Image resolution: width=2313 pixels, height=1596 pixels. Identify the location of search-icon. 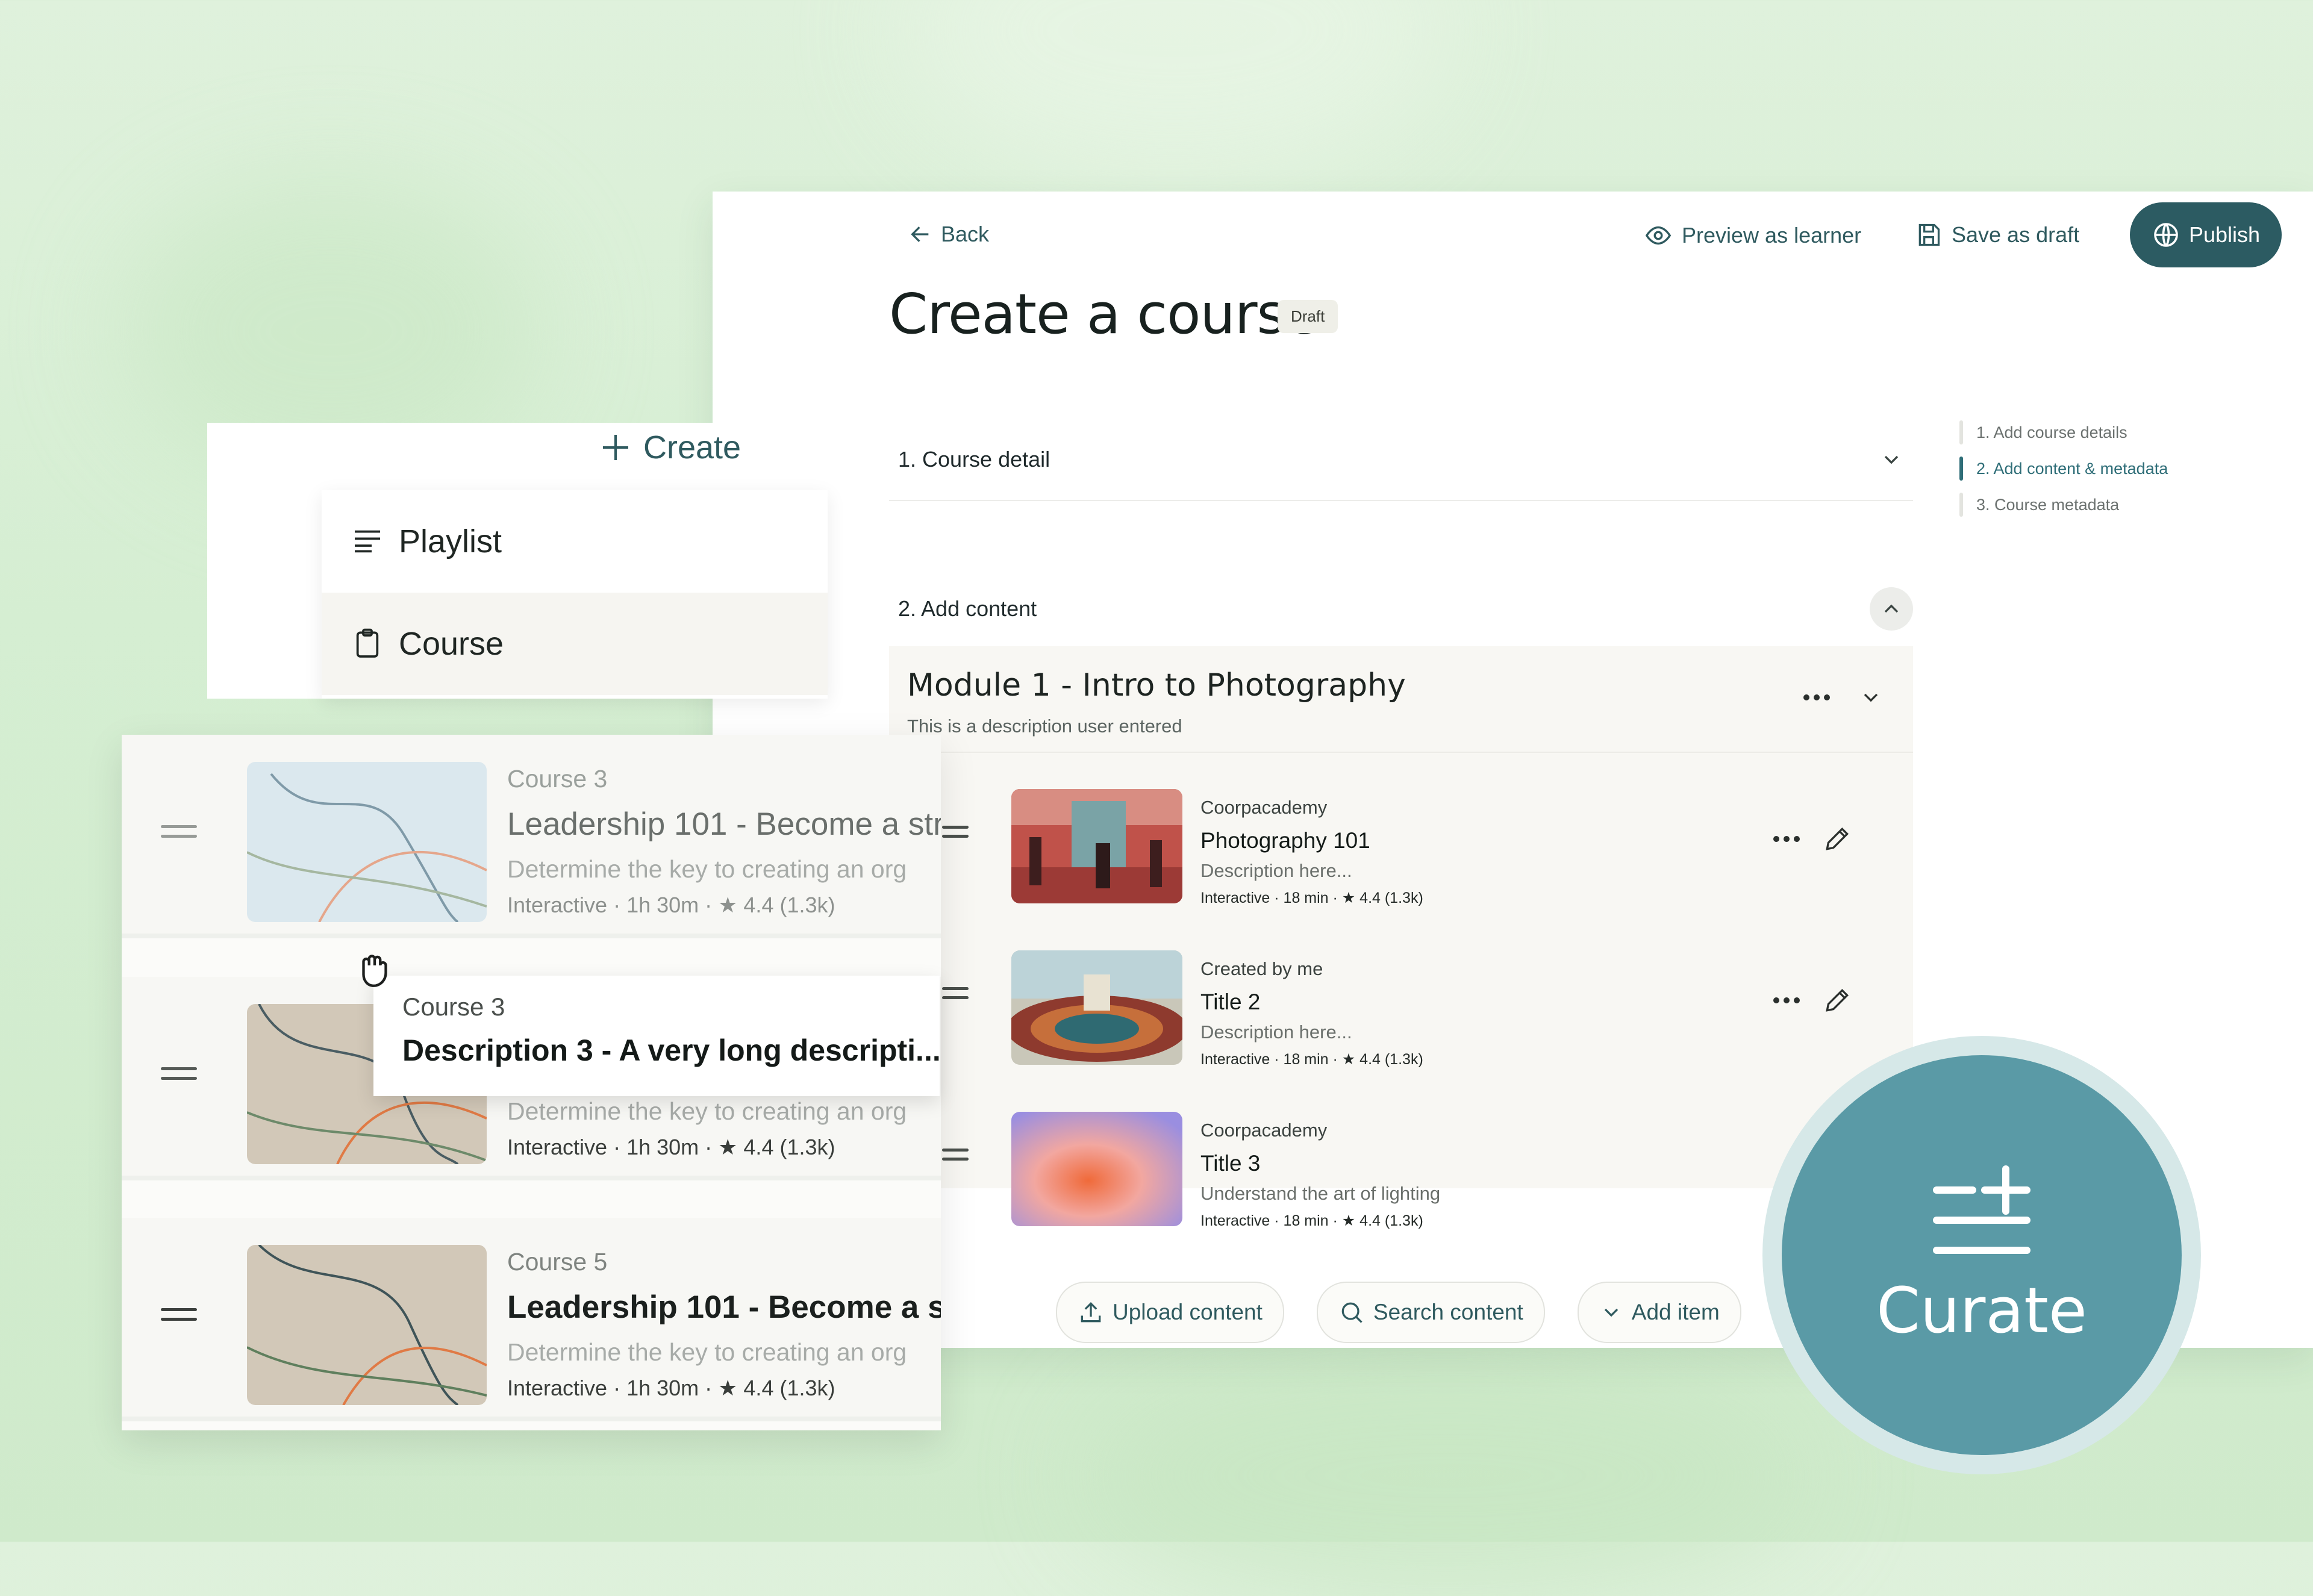
(1352, 1312).